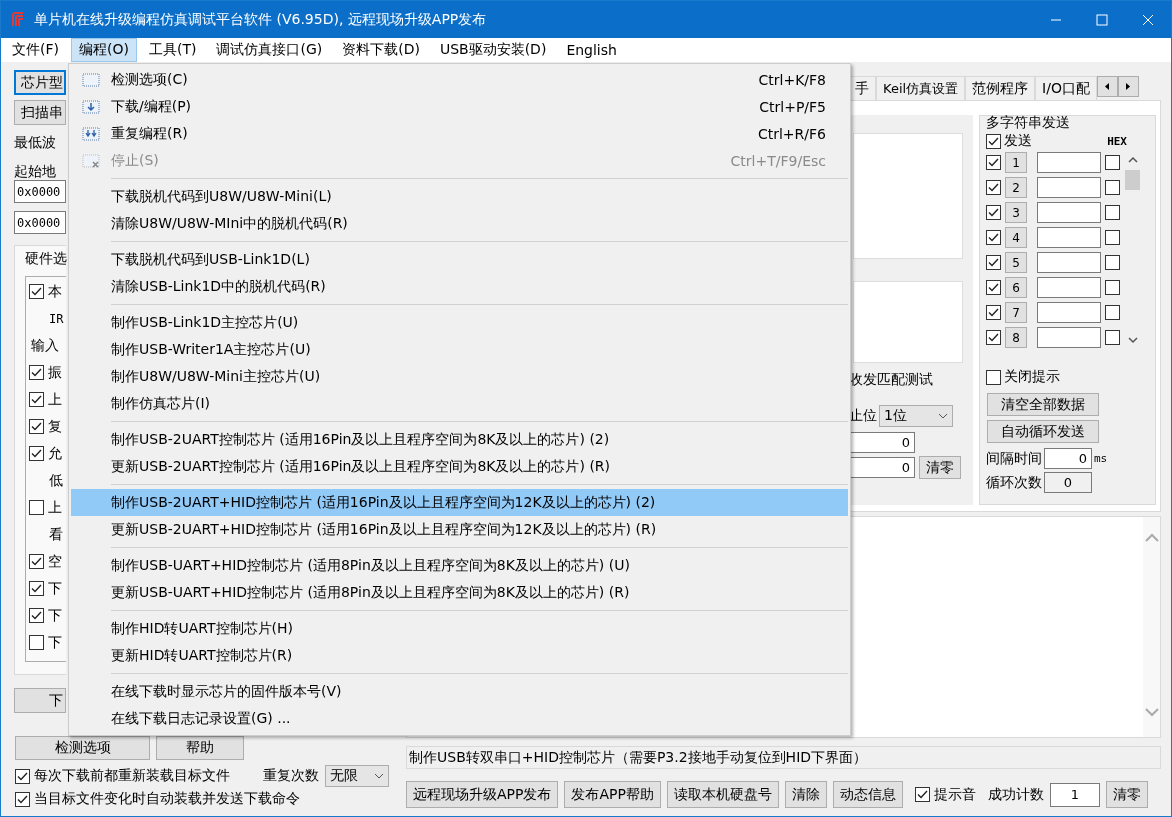  Describe the element at coordinates (805, 794) in the screenshot. I see `action-button: 清除` at that location.